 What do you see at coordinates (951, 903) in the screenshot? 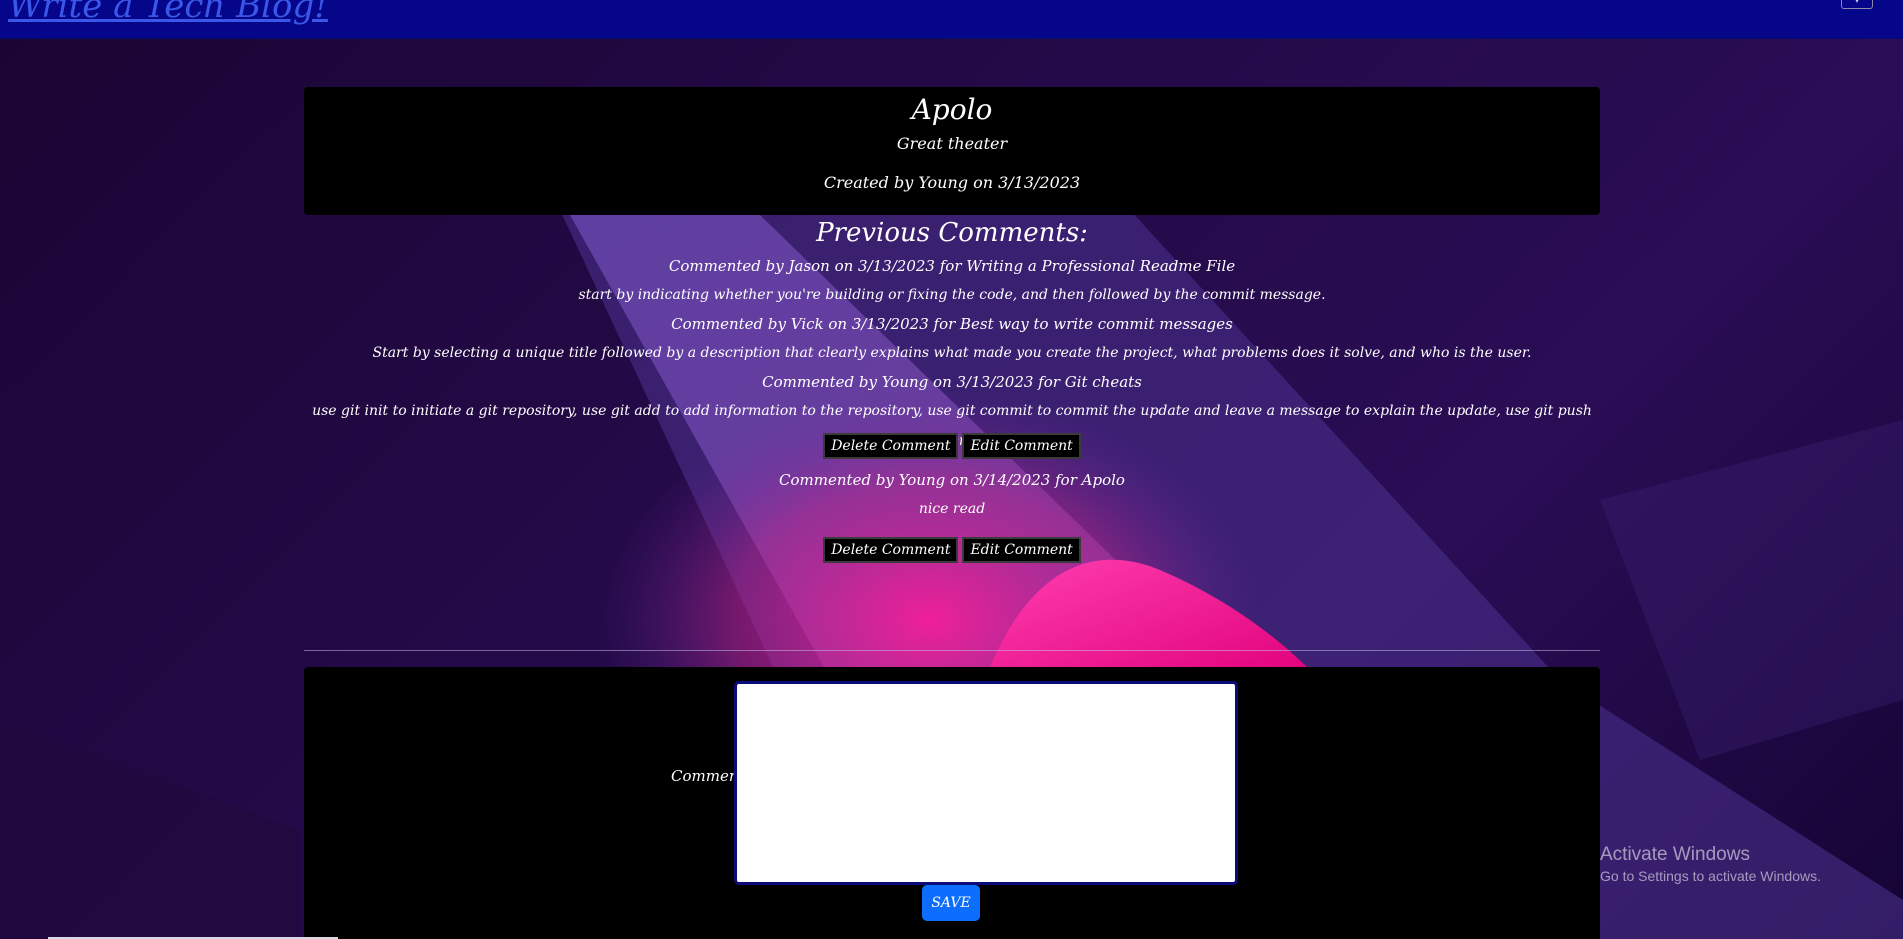
I see `save-button: SAVE` at bounding box center [951, 903].